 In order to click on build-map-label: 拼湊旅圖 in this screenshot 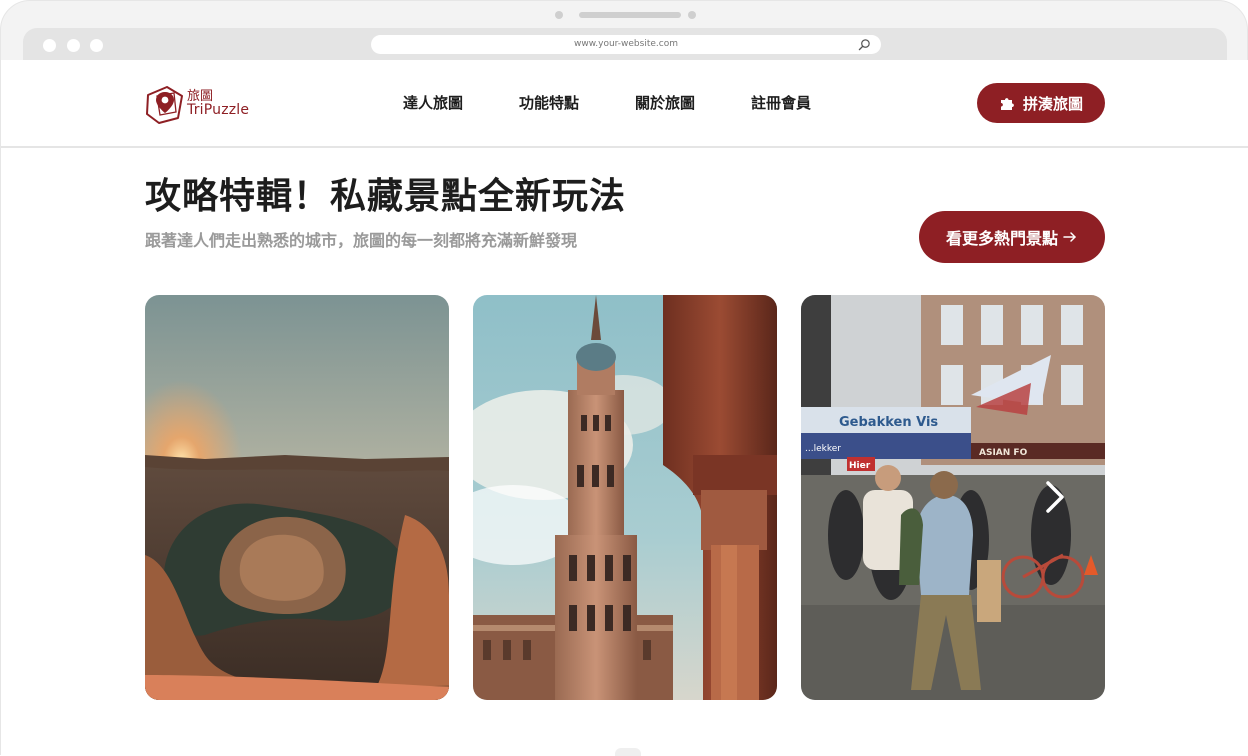, I will do `click(1052, 103)`.